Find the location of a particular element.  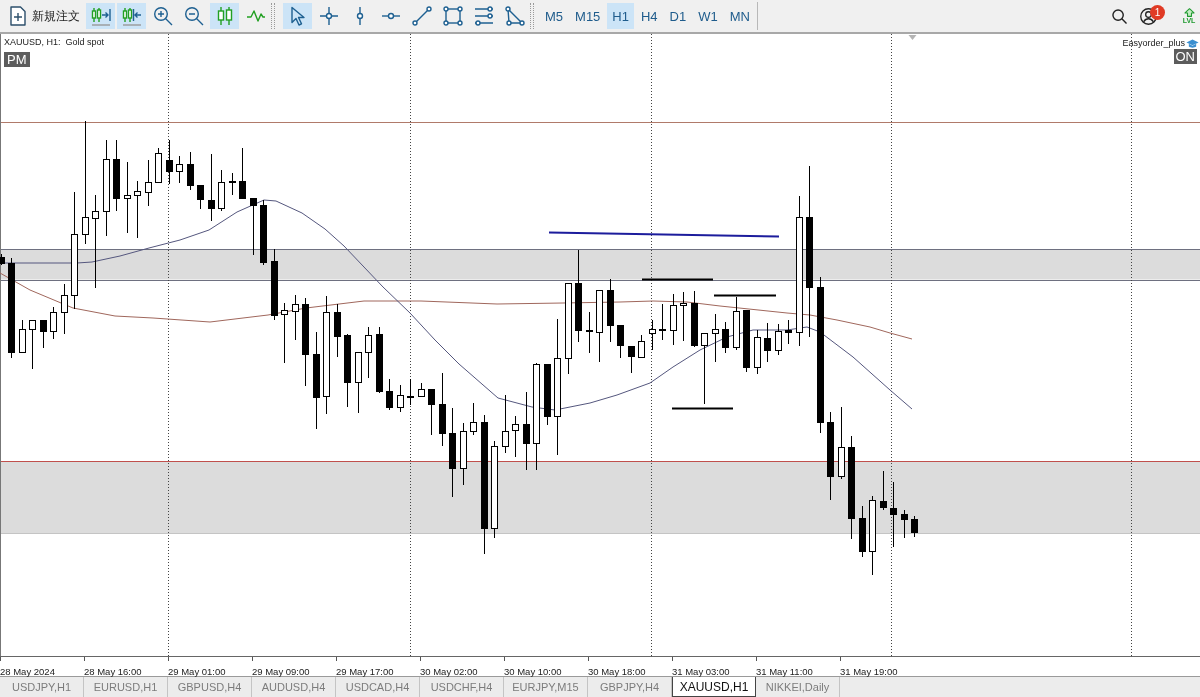

timeframe-button: MN is located at coordinates (739, 16).